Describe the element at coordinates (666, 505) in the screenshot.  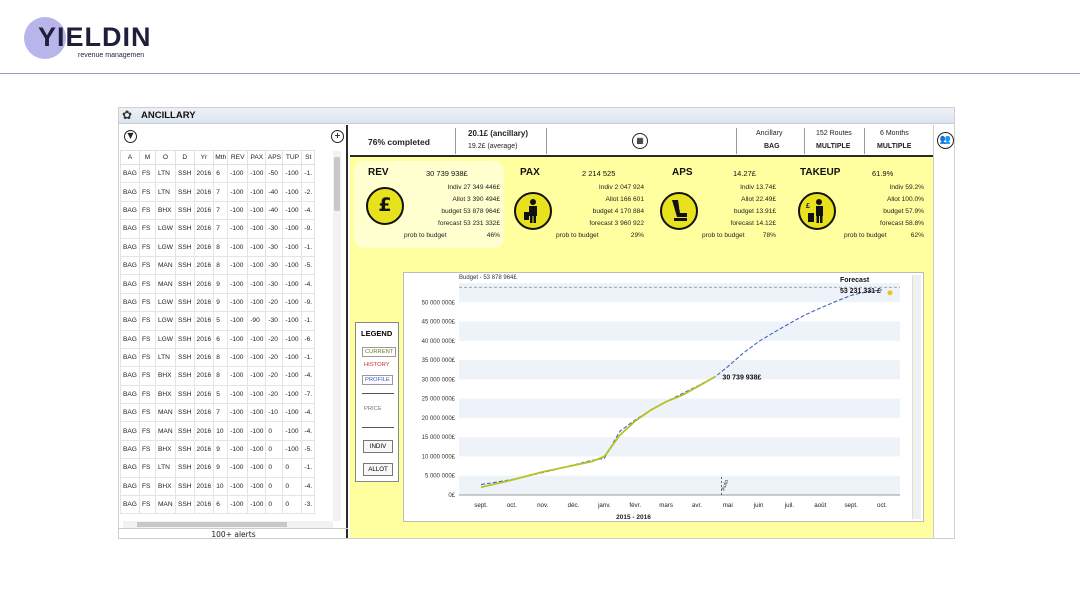
I see `x-tick-label: mars` at that location.